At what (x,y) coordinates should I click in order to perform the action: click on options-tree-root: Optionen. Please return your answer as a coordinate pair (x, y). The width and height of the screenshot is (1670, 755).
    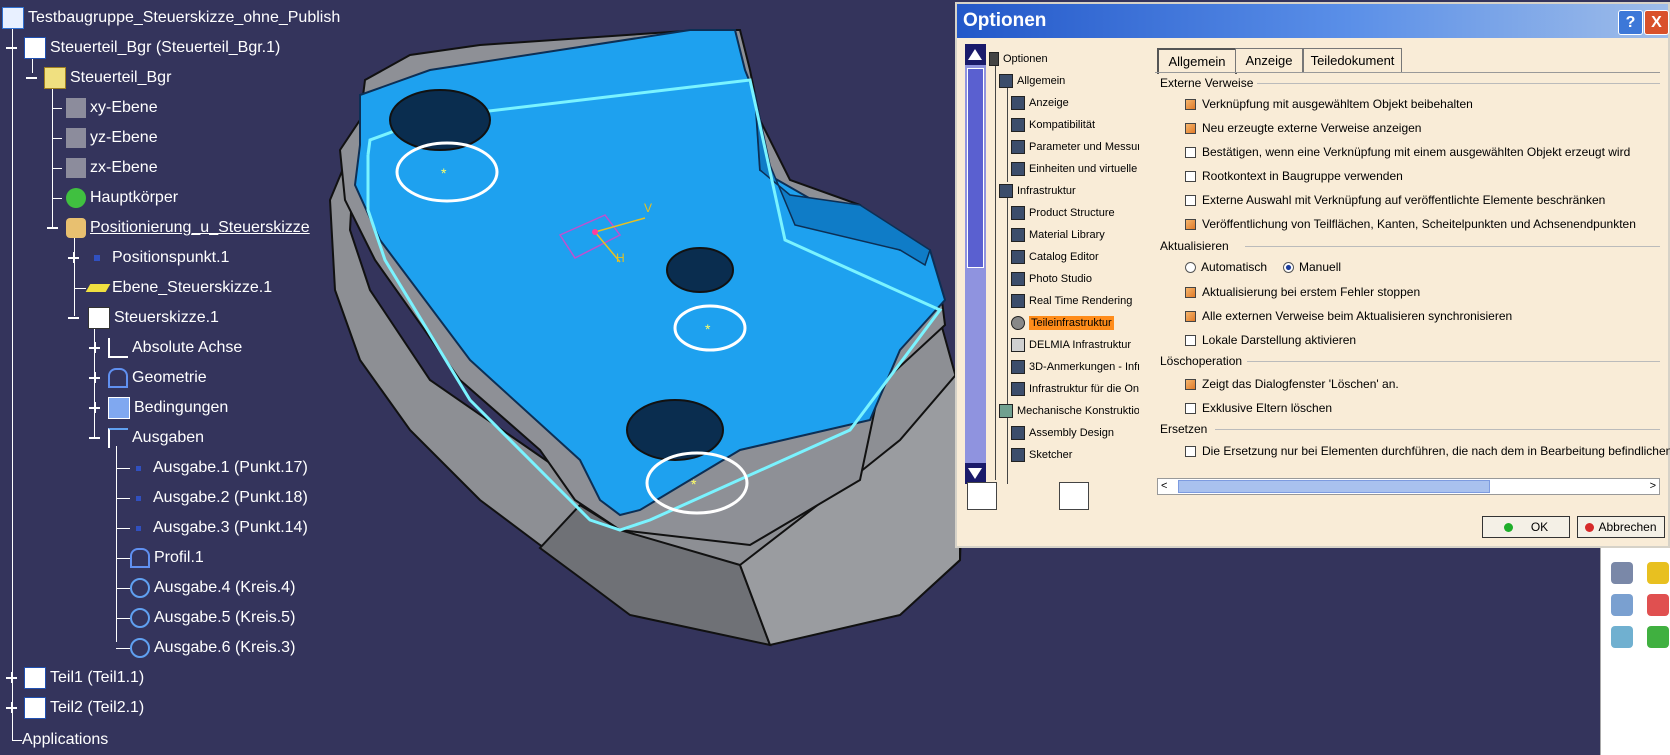
    Looking at the image, I should click on (1018, 59).